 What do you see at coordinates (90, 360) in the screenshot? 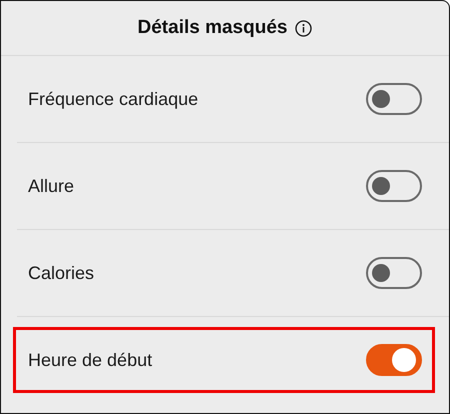
I see `setting-label: Heure de début` at bounding box center [90, 360].